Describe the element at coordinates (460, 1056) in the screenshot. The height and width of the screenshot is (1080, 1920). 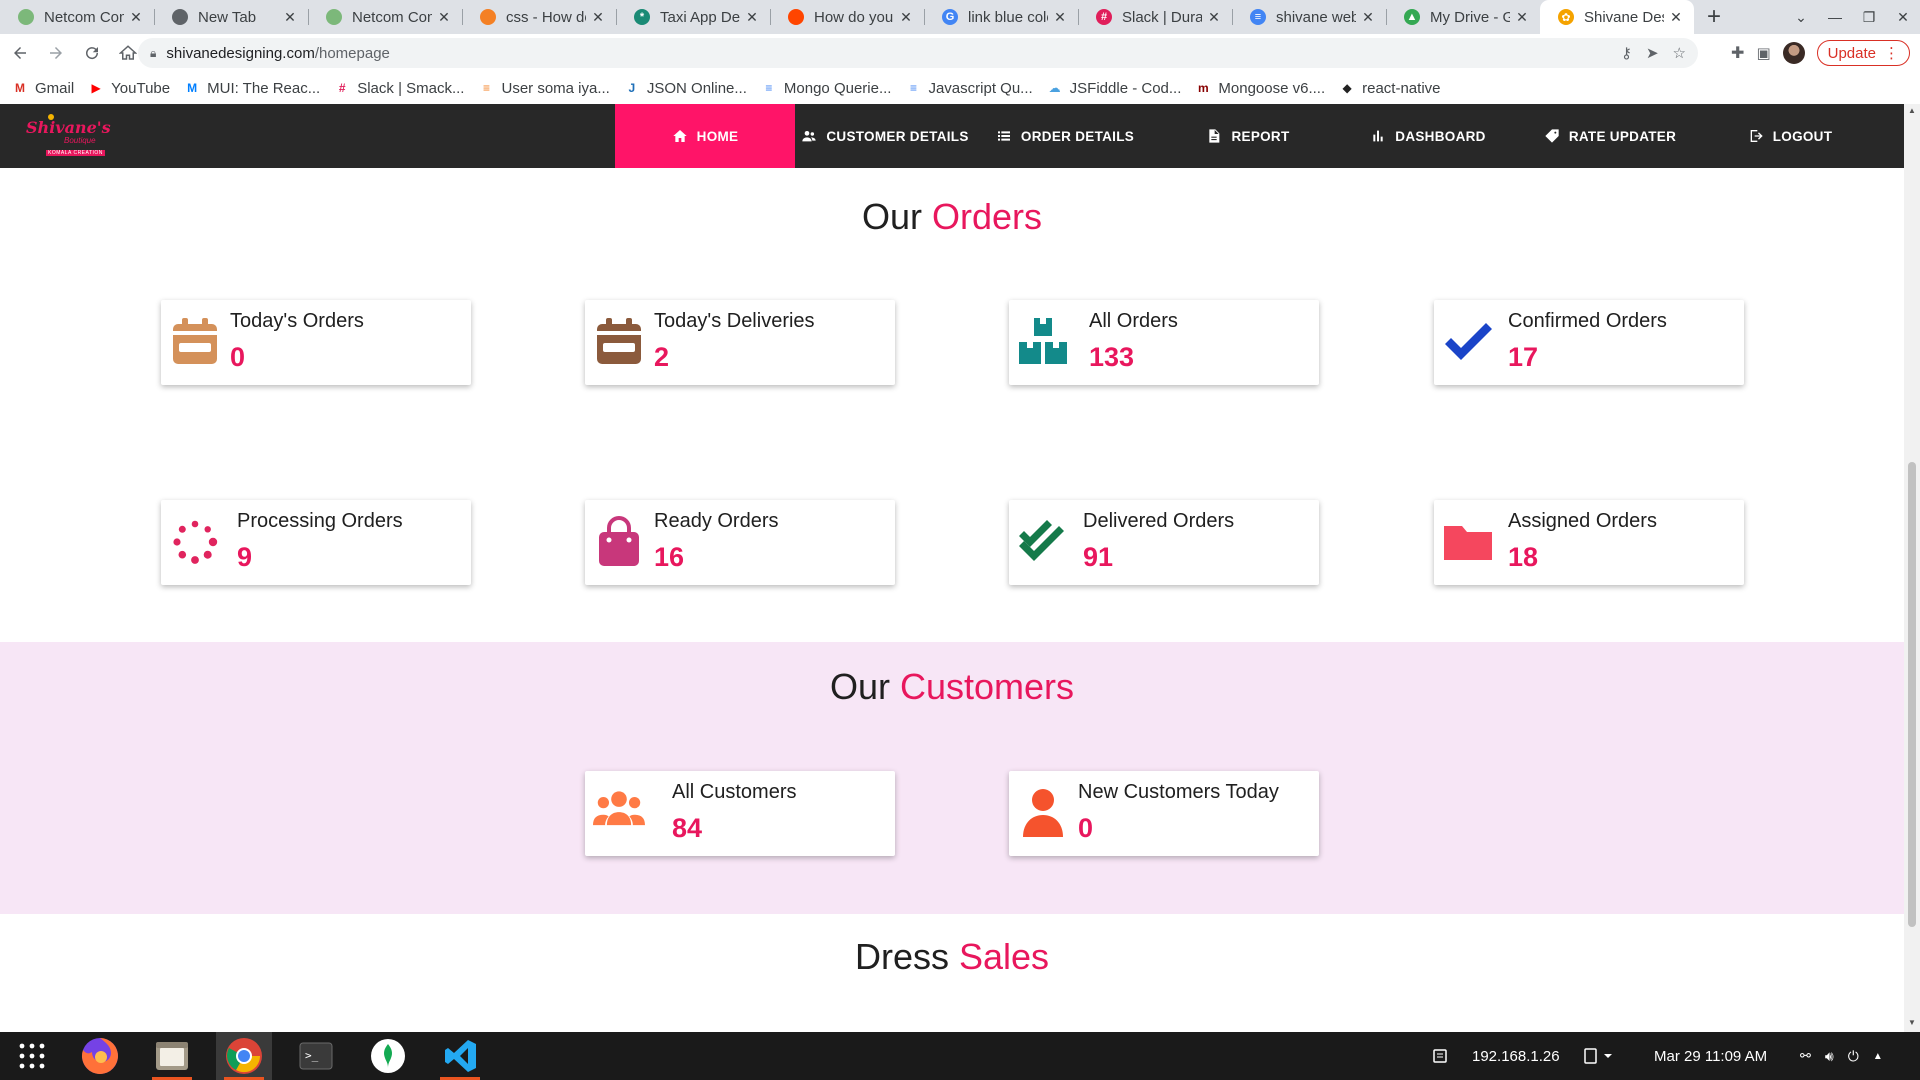
I see `vscode-icon` at that location.